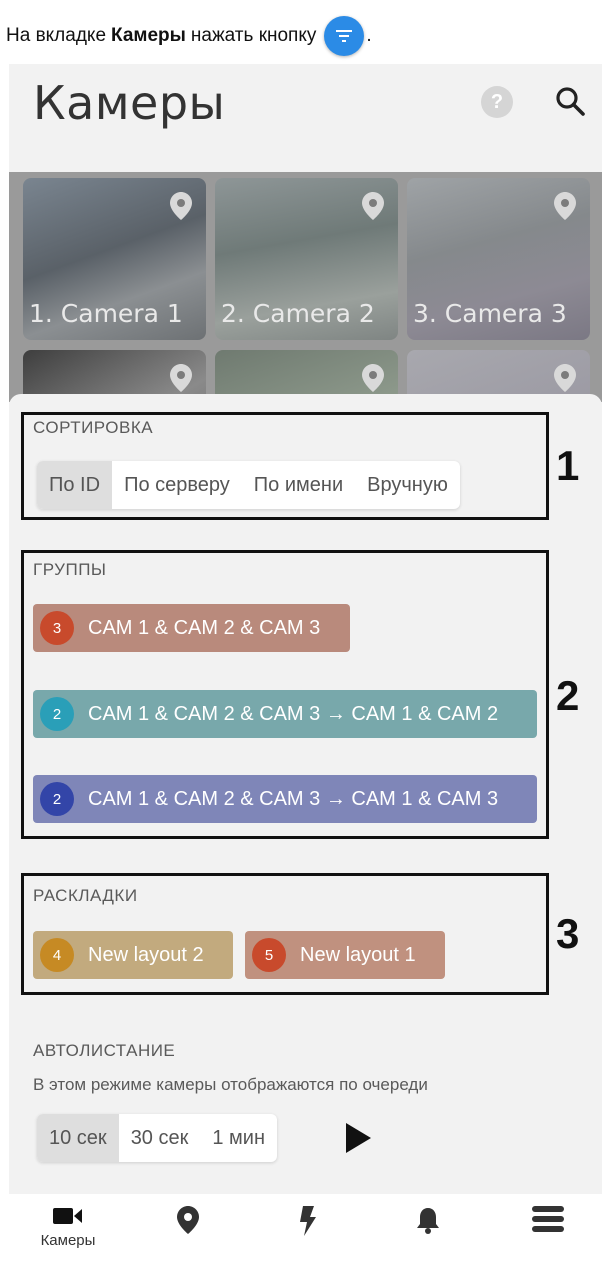 The height and width of the screenshot is (1265, 602). What do you see at coordinates (298, 313) in the screenshot?
I see `camera-label: 2. Camera 2` at bounding box center [298, 313].